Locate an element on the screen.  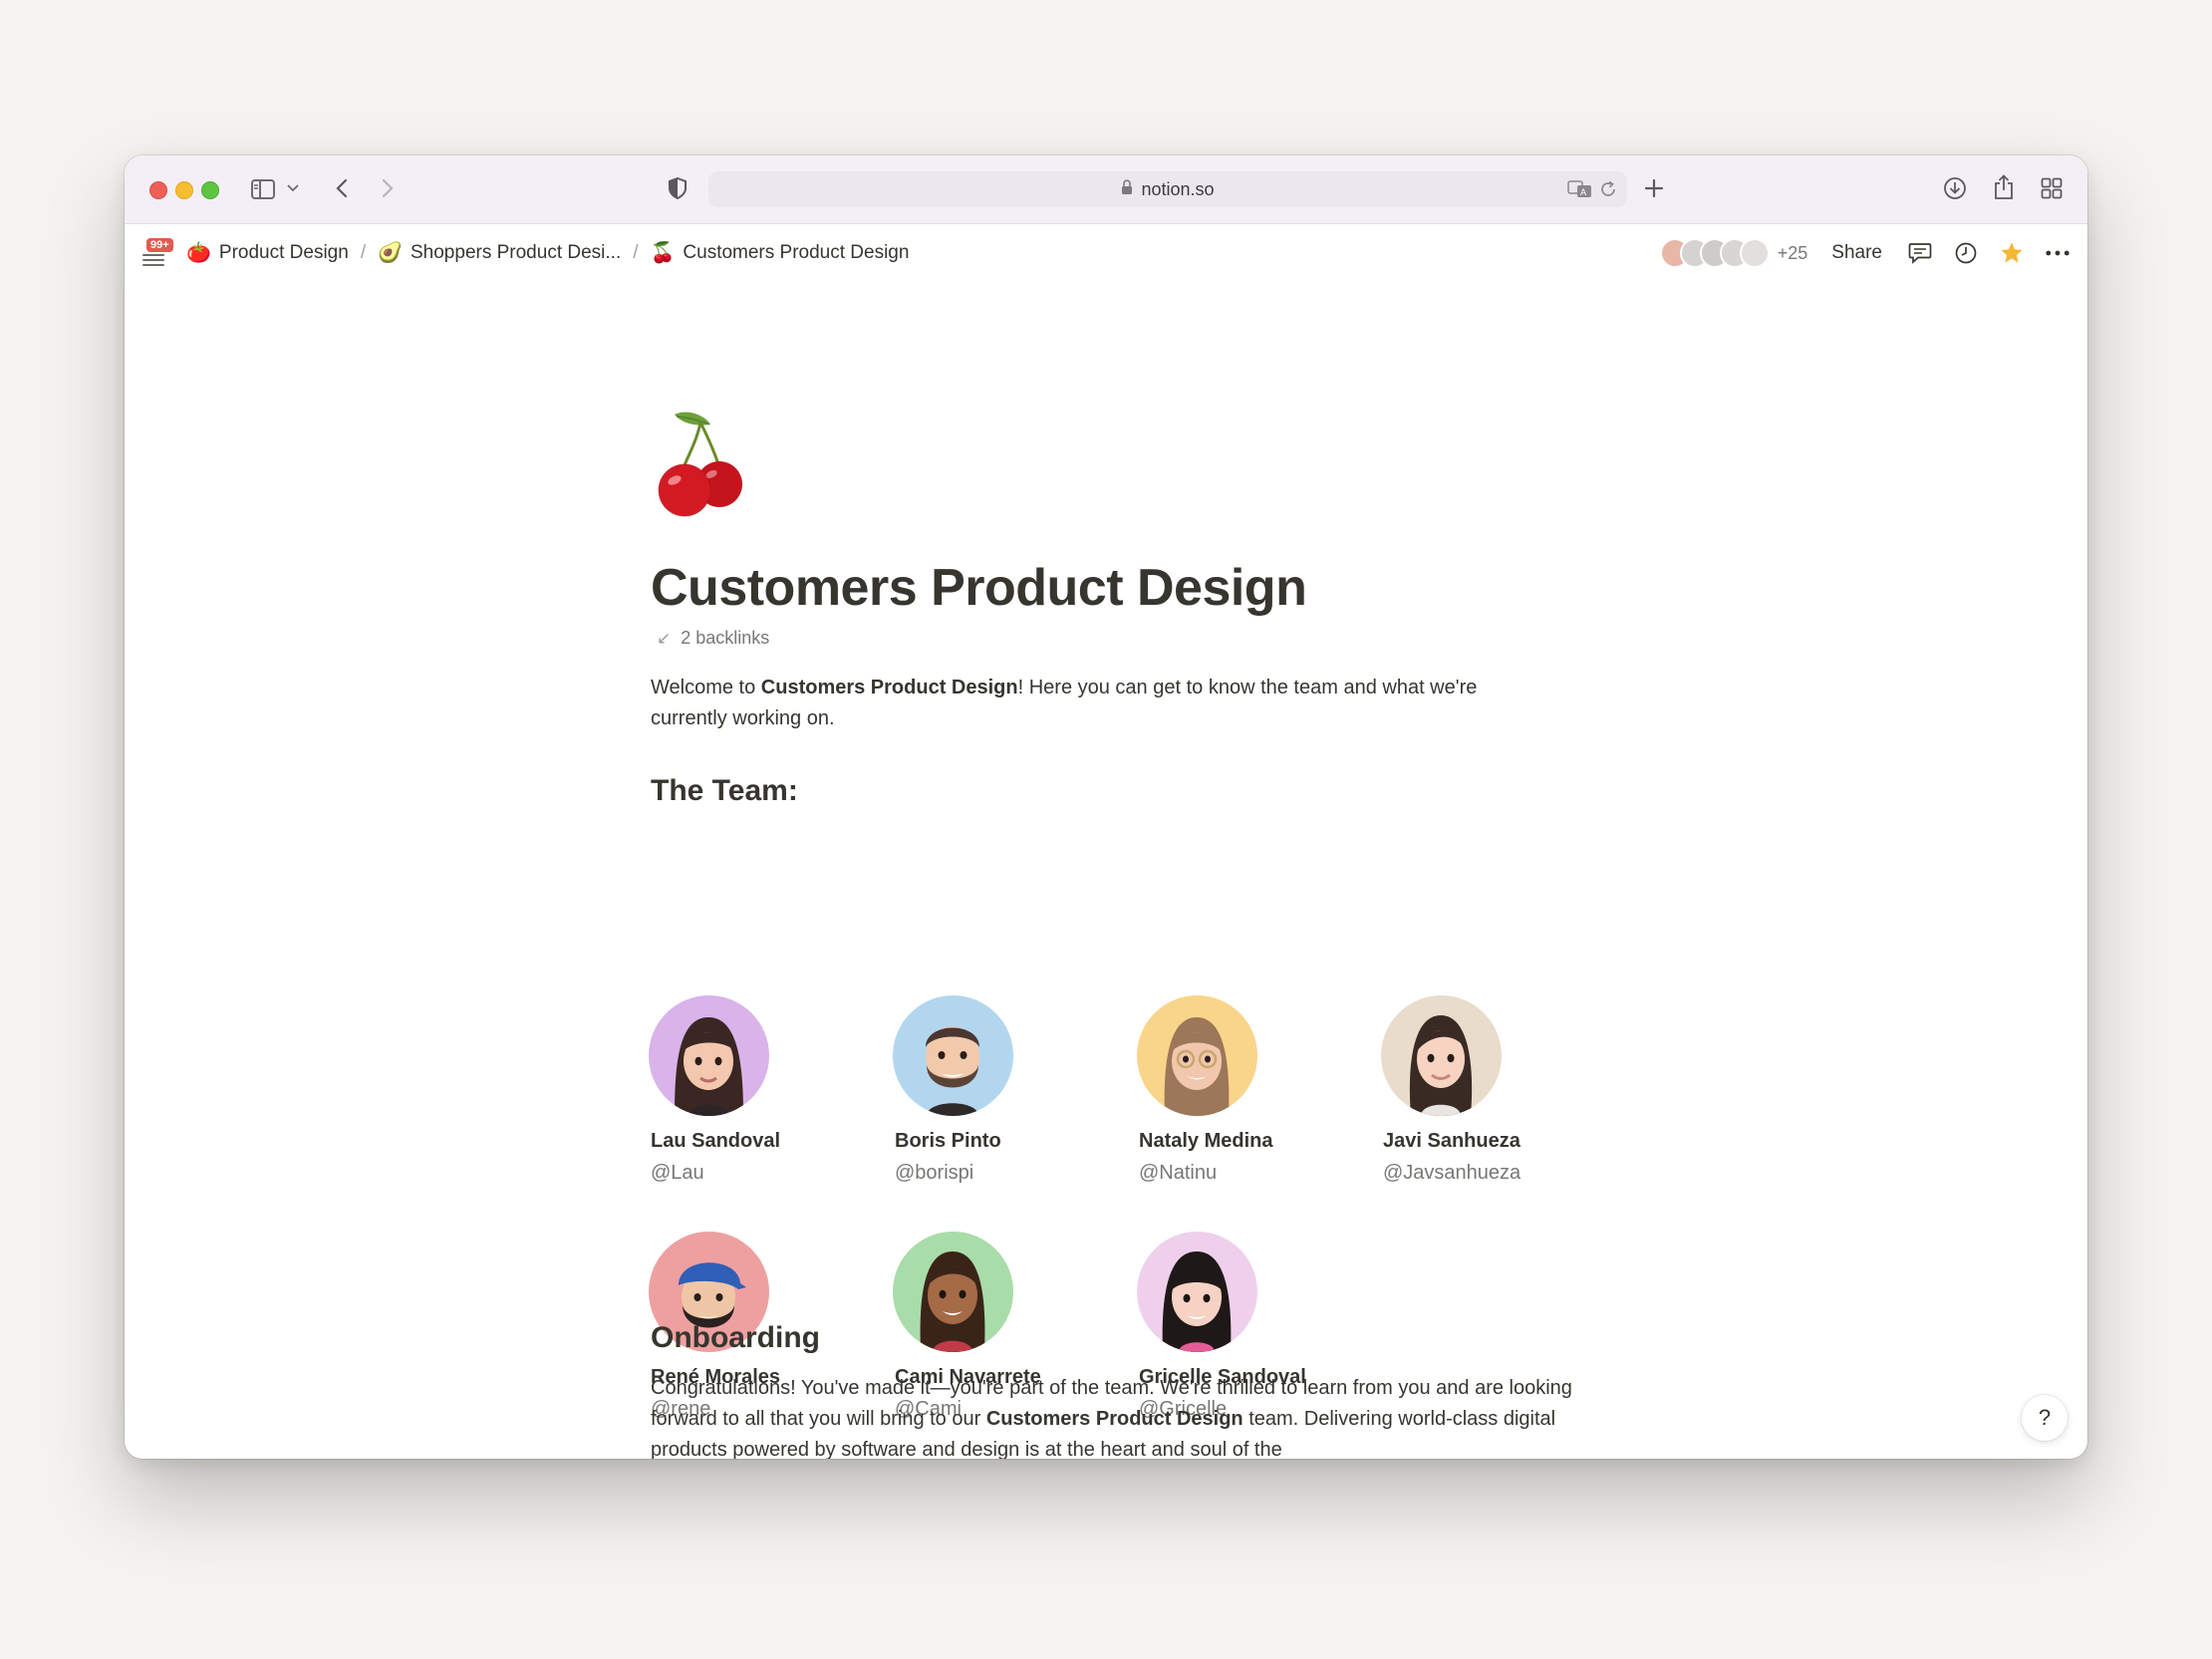
team-member-card: Boris Pinto @borispi is located at coordinates (1014, 1090).